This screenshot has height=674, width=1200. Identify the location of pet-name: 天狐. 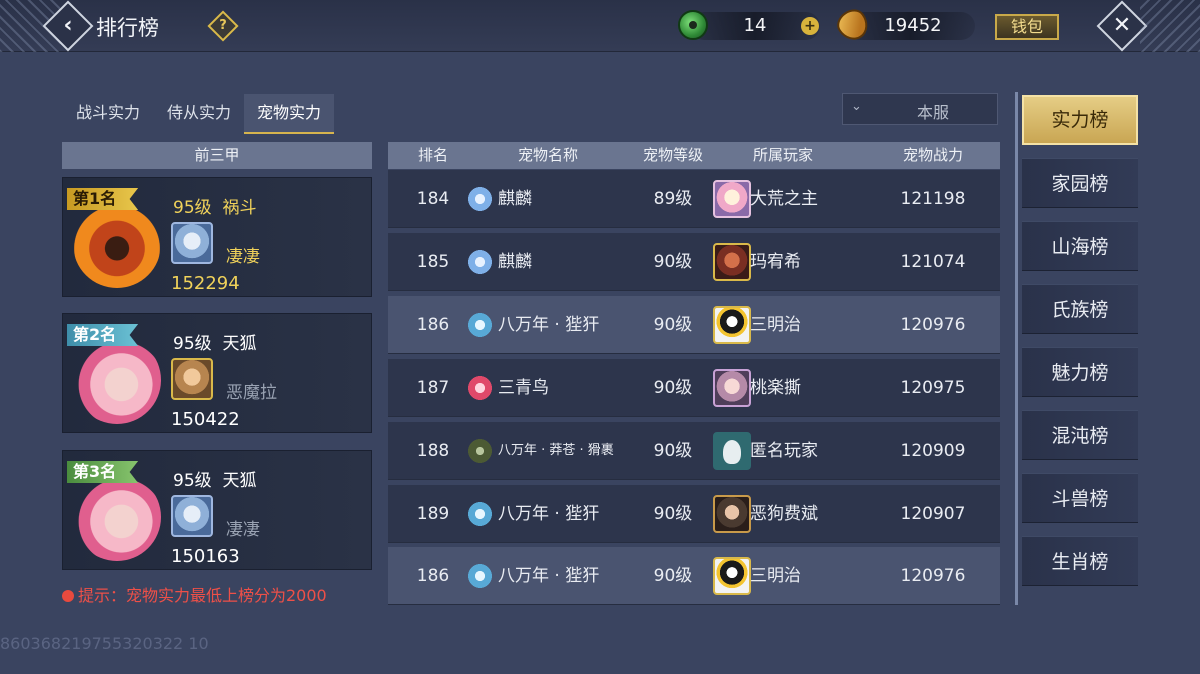
(239, 344).